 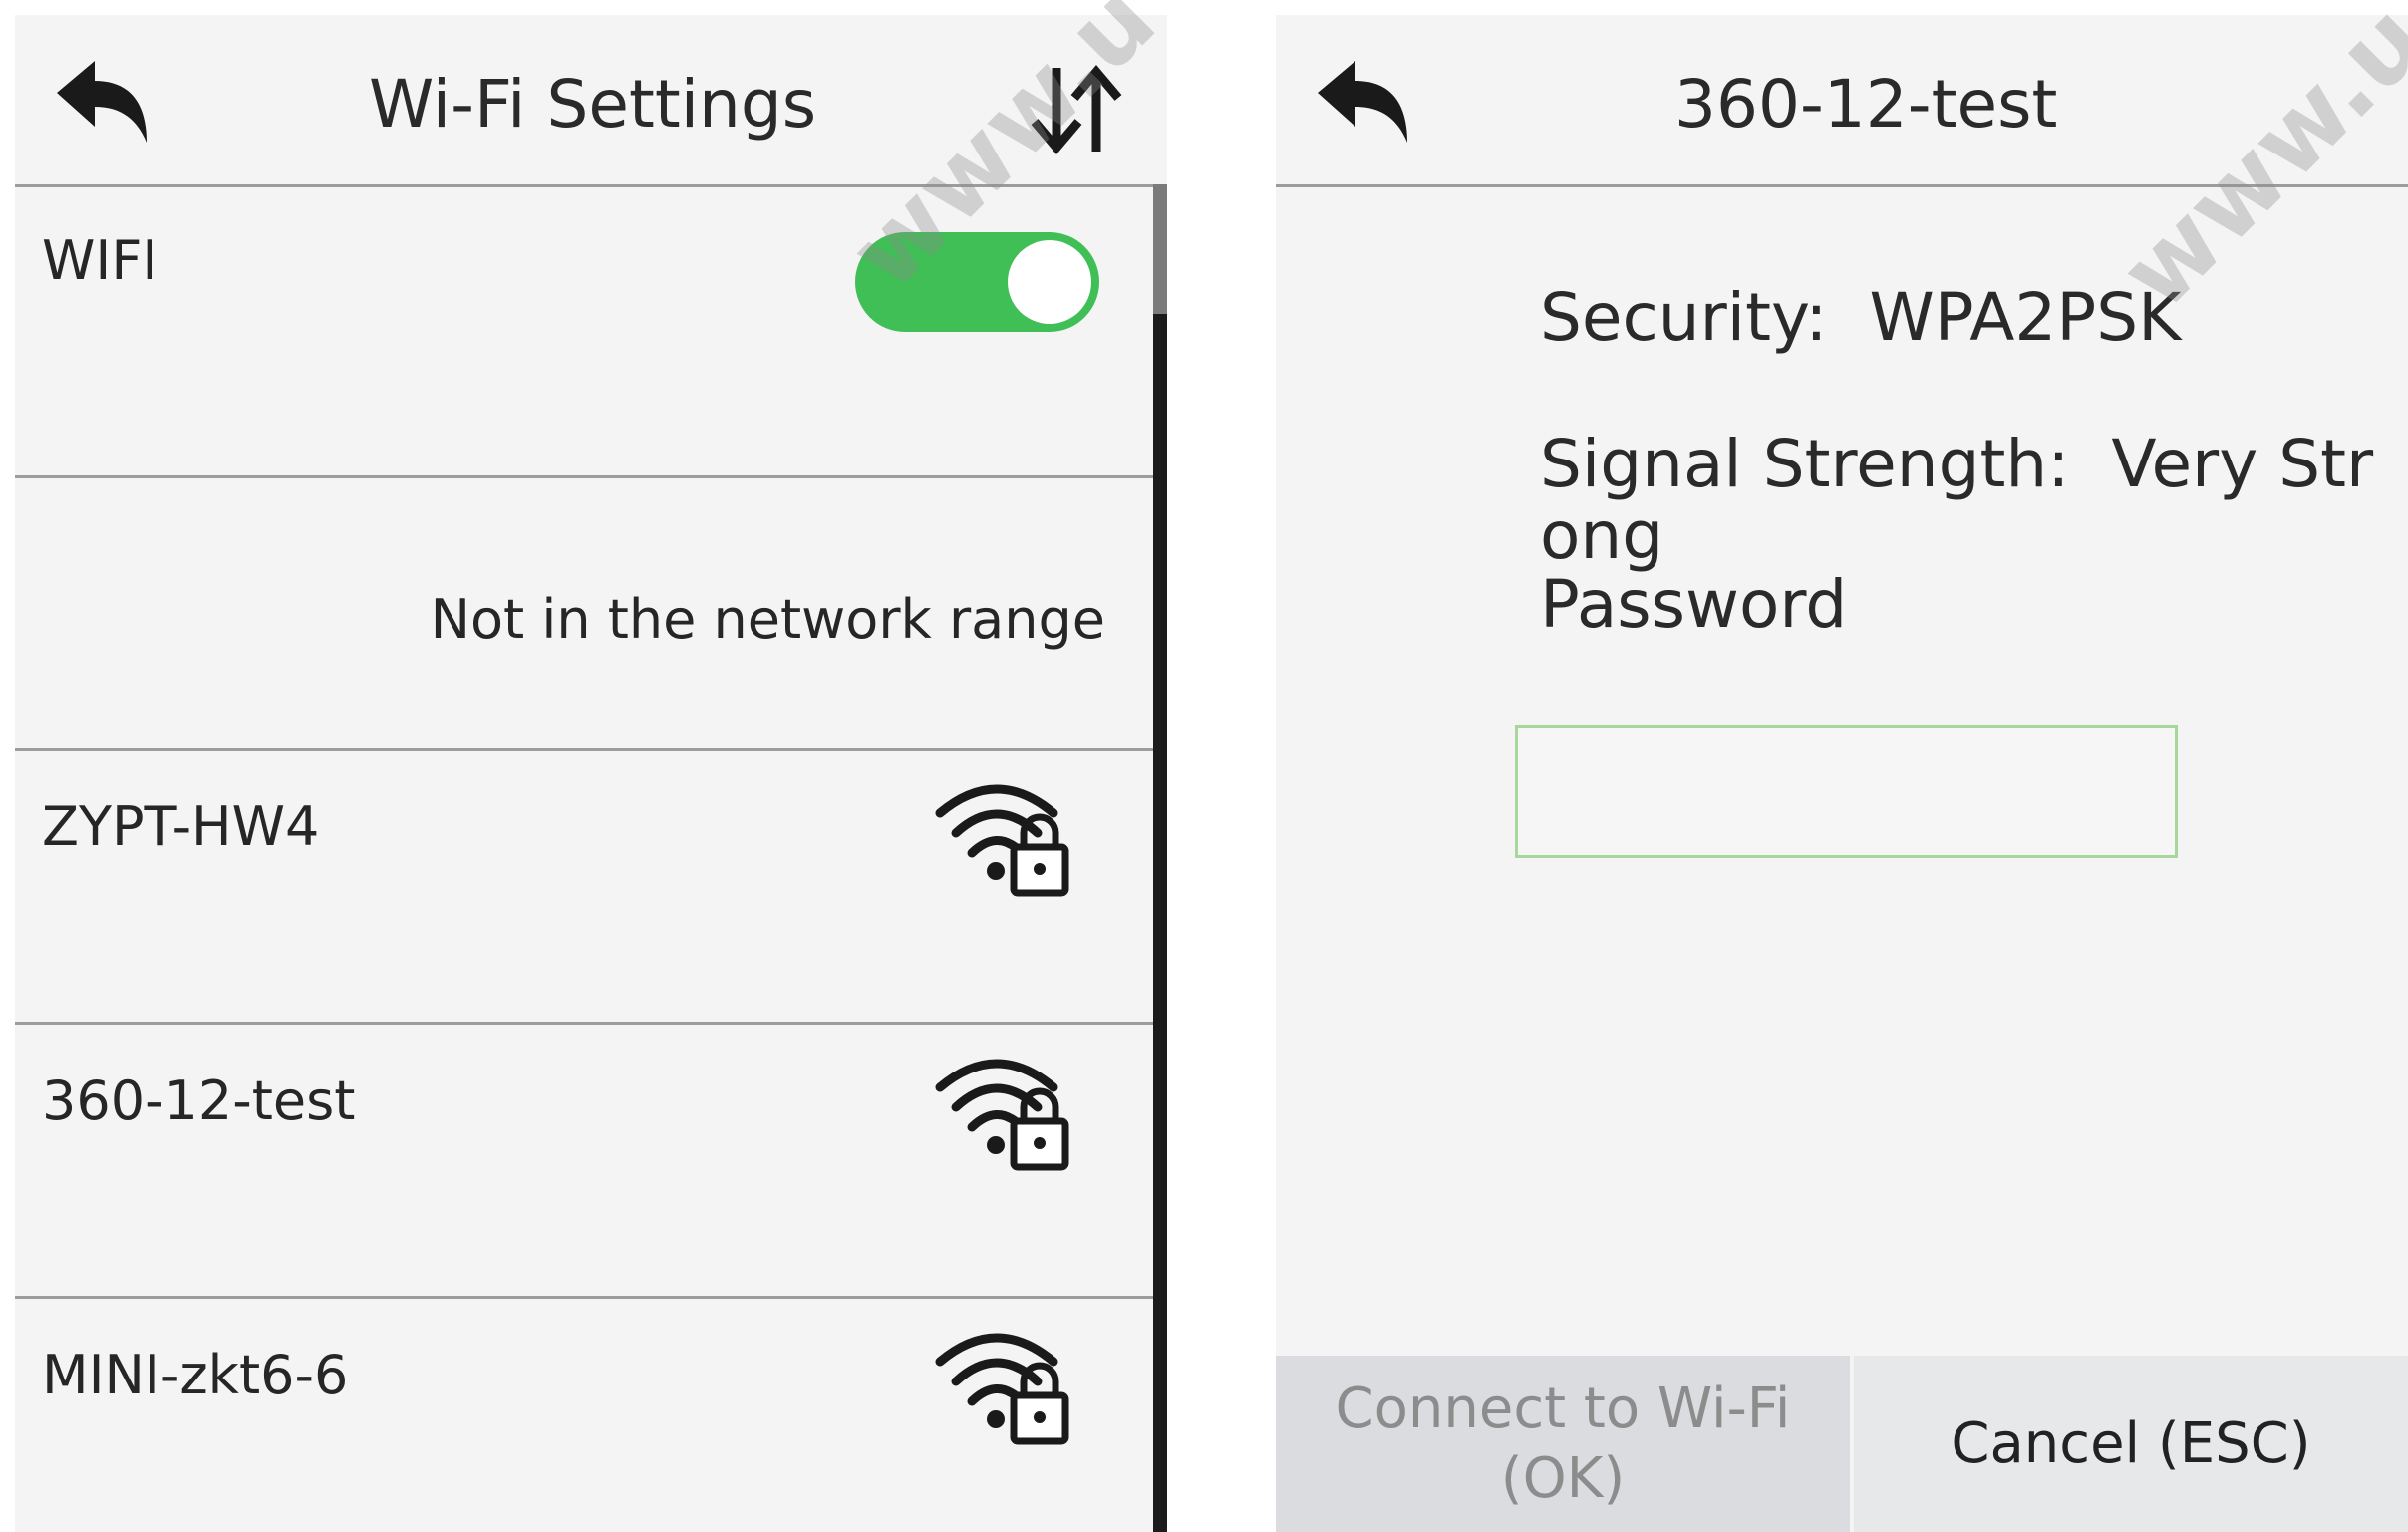 I want to click on security-info: Security: WPA2PSK, so click(x=1860, y=317).